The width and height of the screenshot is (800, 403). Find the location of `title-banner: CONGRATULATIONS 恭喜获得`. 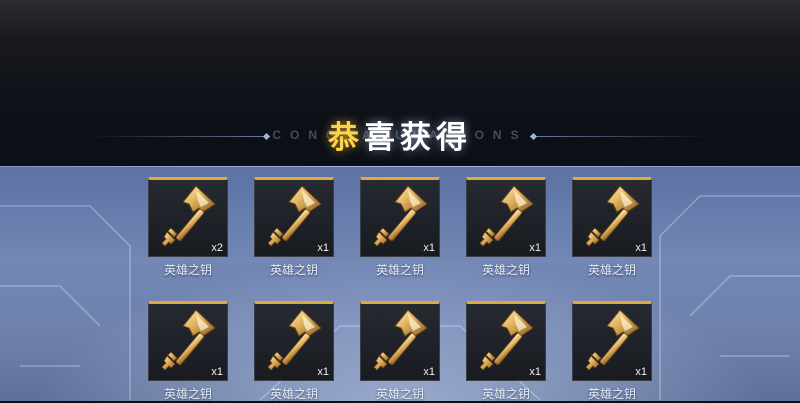

title-banner: CONGRATULATIONS 恭喜获得 is located at coordinates (400, 136).